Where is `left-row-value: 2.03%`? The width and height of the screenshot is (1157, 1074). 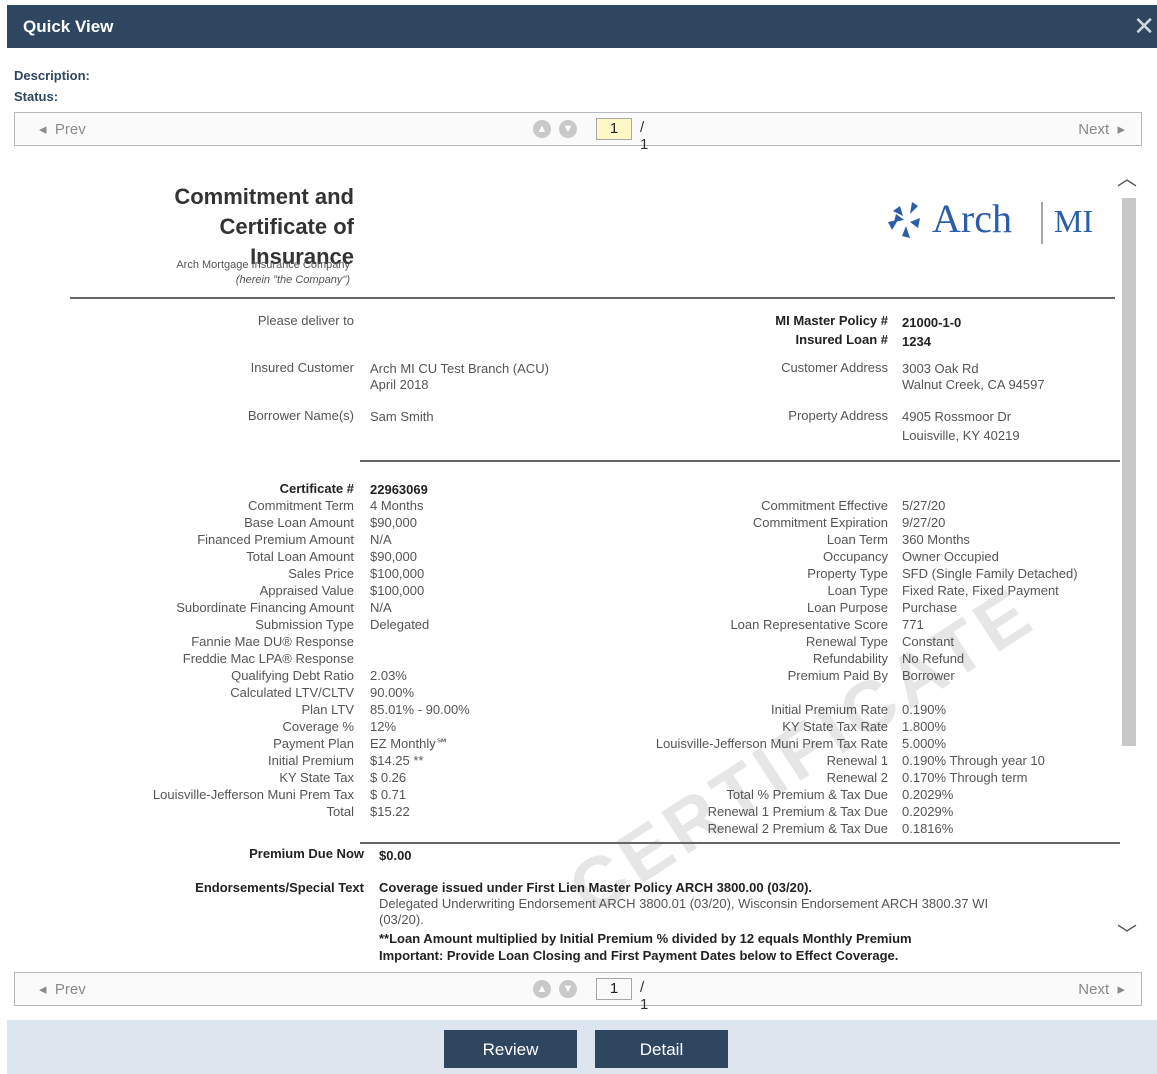
left-row-value: 2.03% is located at coordinates (388, 675).